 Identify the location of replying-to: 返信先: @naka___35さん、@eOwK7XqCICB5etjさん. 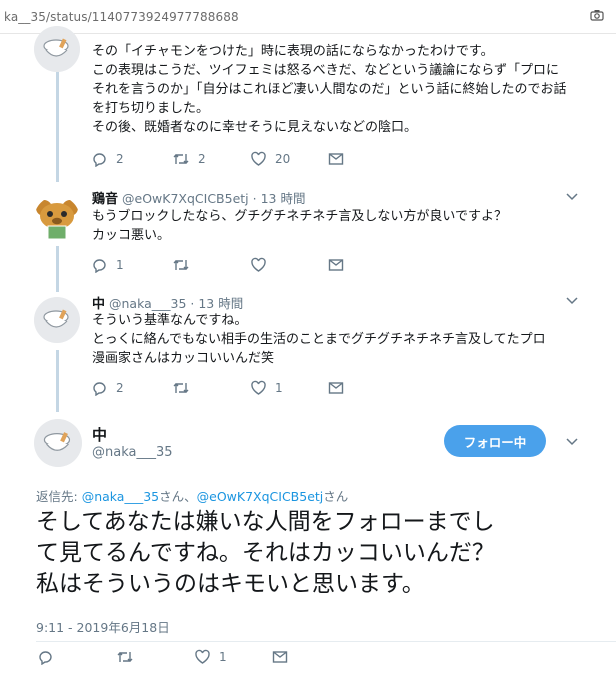
(192, 495).